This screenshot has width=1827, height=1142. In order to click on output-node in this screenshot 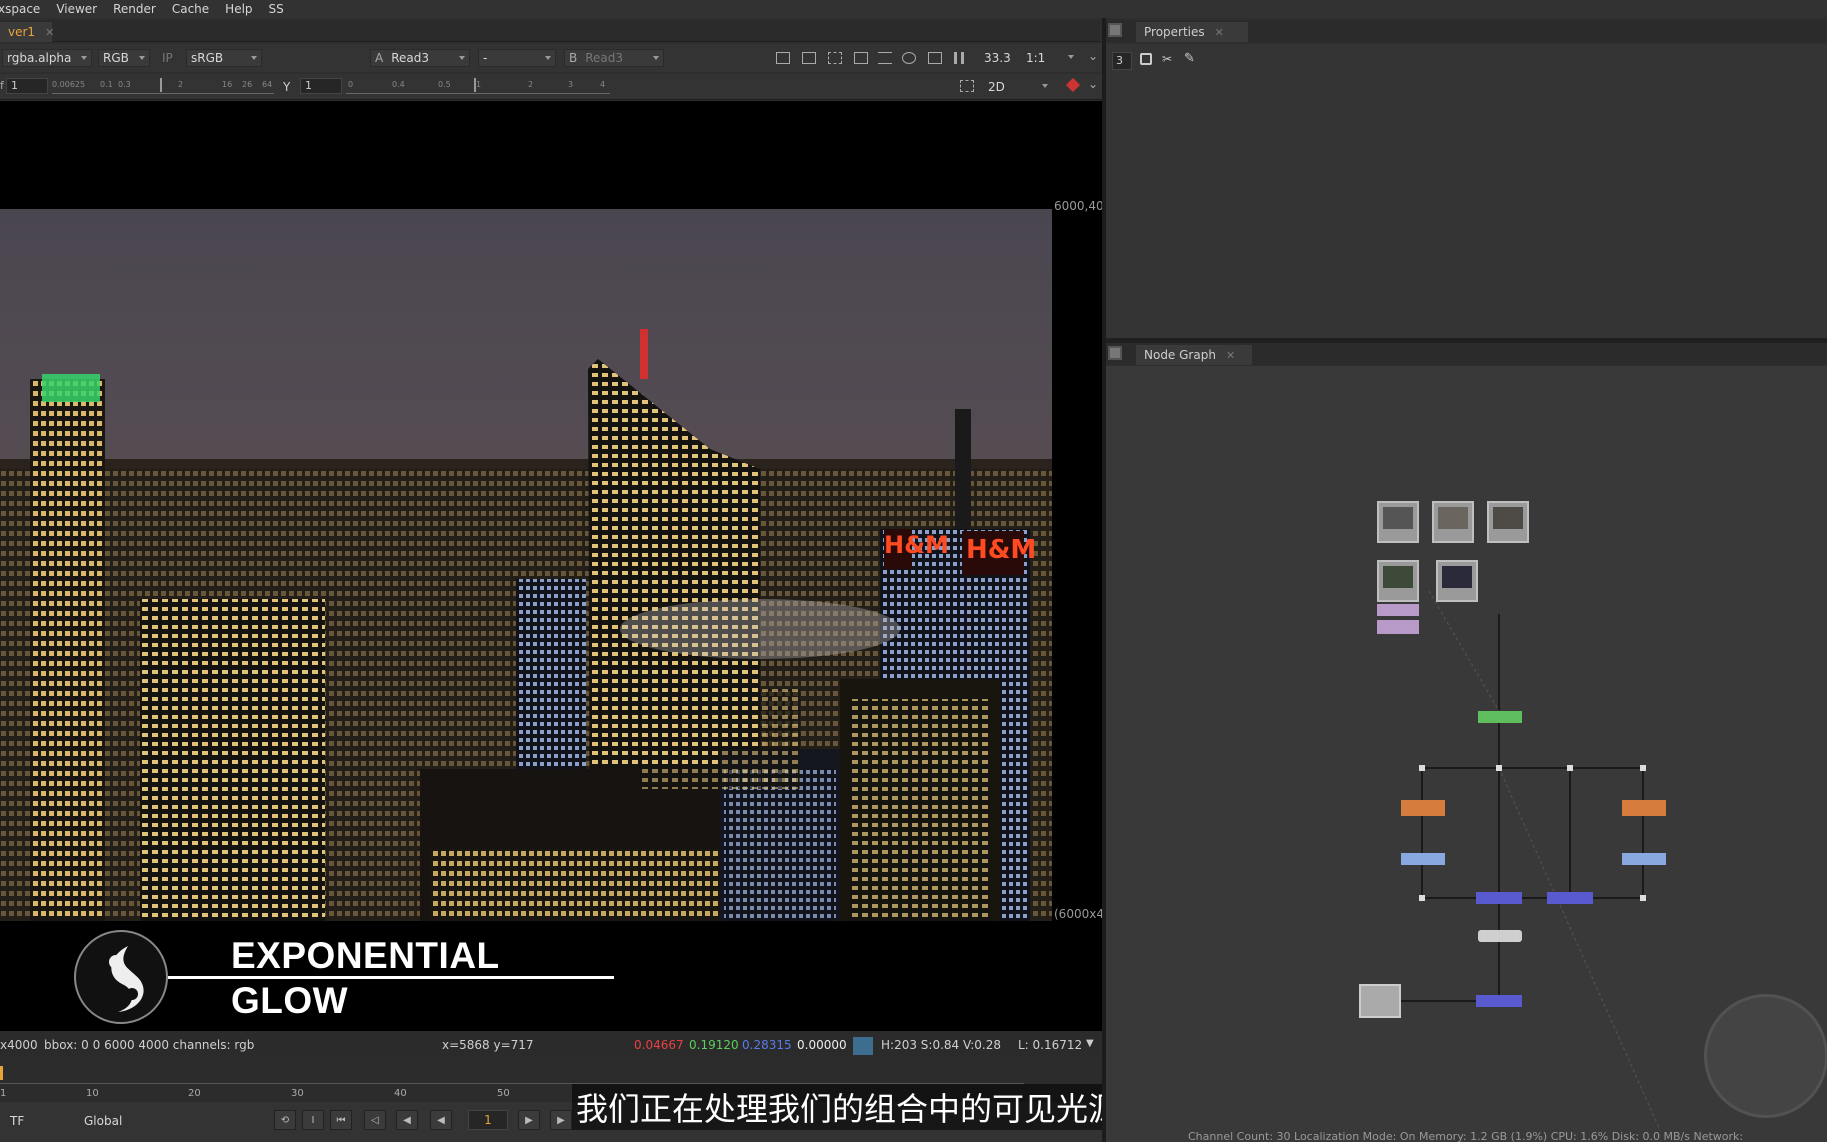, I will do `click(1500, 936)`.